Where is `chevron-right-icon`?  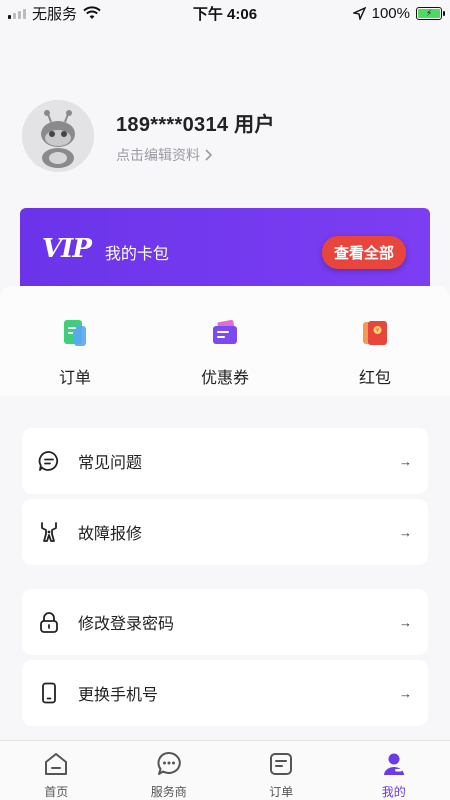 chevron-right-icon is located at coordinates (209, 154).